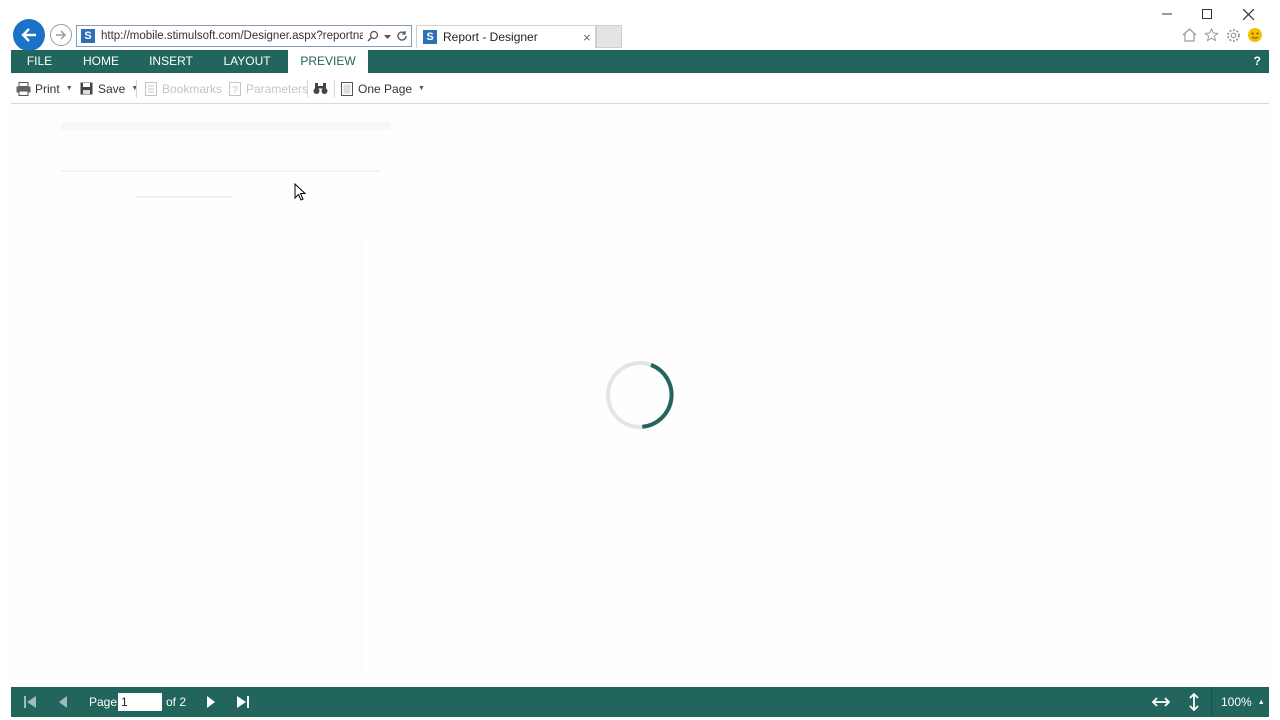 The width and height of the screenshot is (1280, 720). I want to click on tab-favicon-icon: S, so click(430, 37).